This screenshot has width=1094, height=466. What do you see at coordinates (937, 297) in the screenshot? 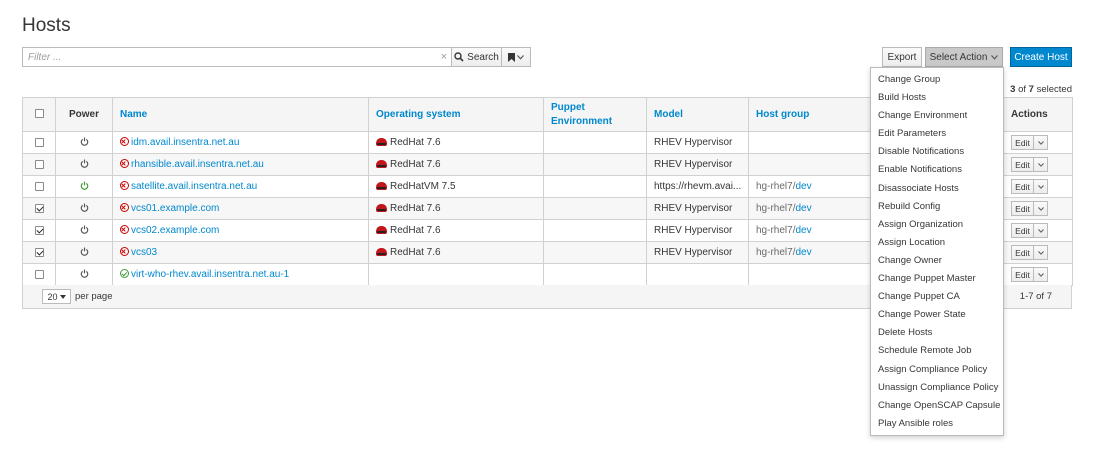
I see `action-menu-item: Change Puppet CA` at bounding box center [937, 297].